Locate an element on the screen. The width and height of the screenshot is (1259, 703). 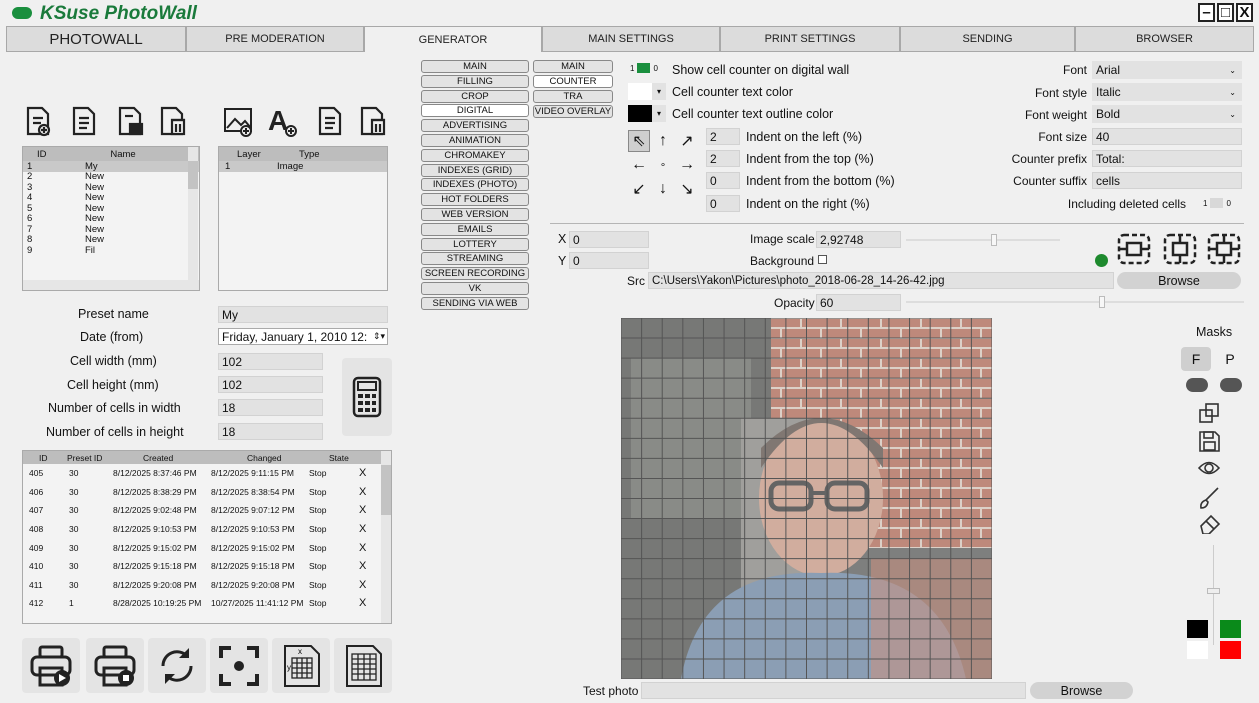
arrow-right-icon: → is located at coordinates (687, 165).